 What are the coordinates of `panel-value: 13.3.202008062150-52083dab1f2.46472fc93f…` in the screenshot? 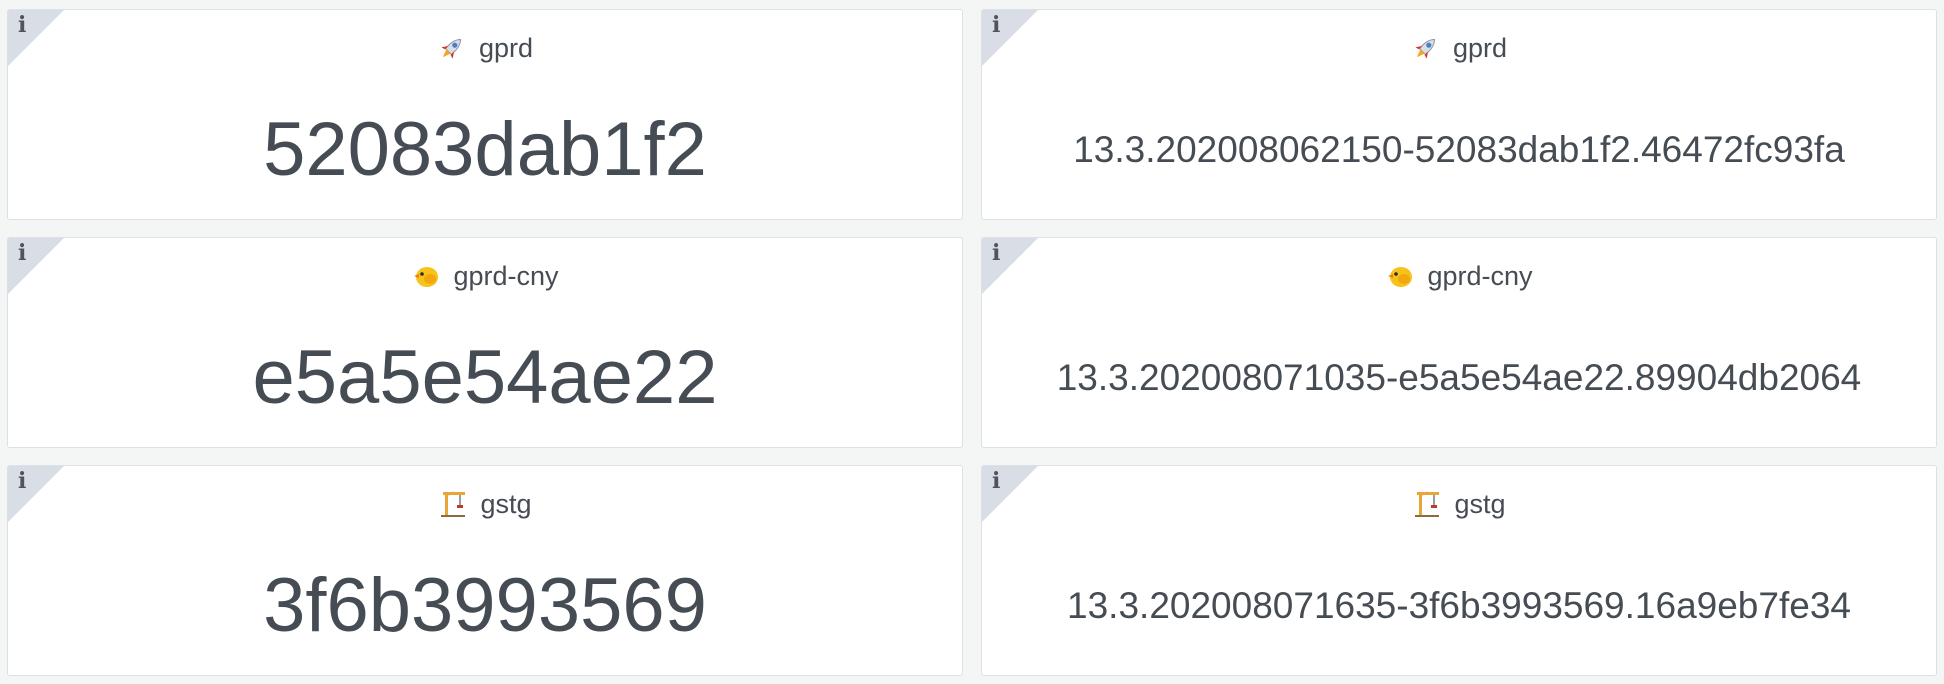 It's located at (1459, 149).